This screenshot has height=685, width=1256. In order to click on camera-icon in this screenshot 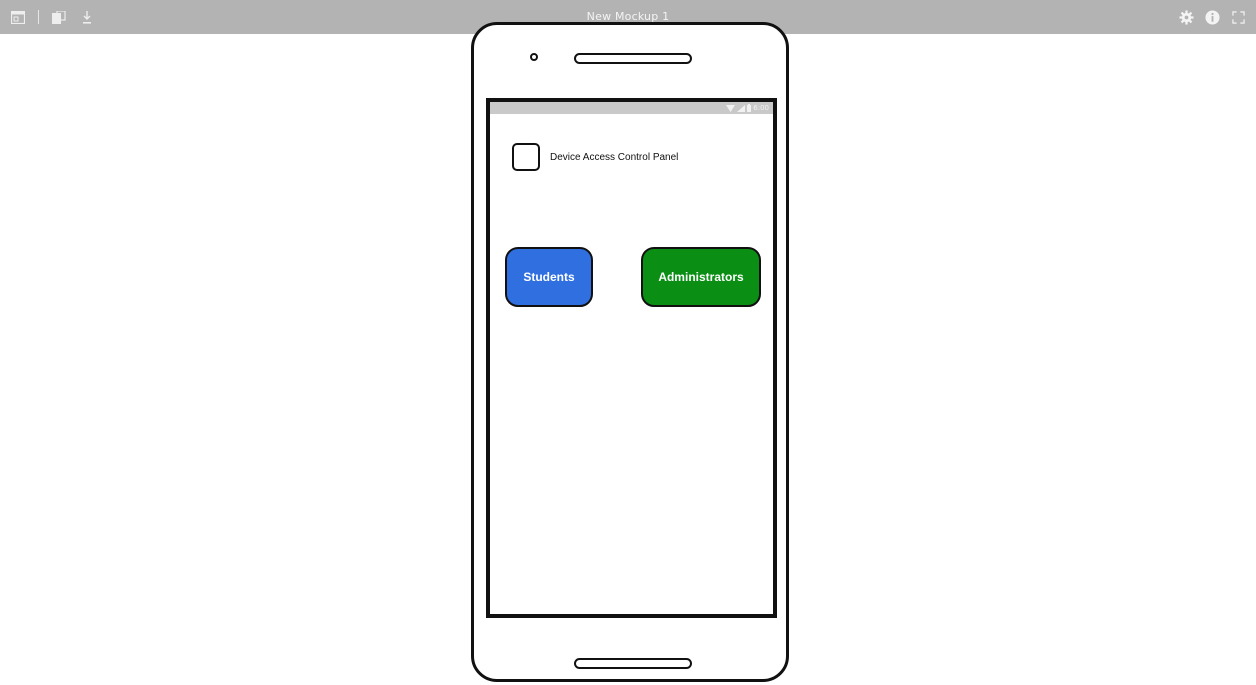, I will do `click(534, 57)`.